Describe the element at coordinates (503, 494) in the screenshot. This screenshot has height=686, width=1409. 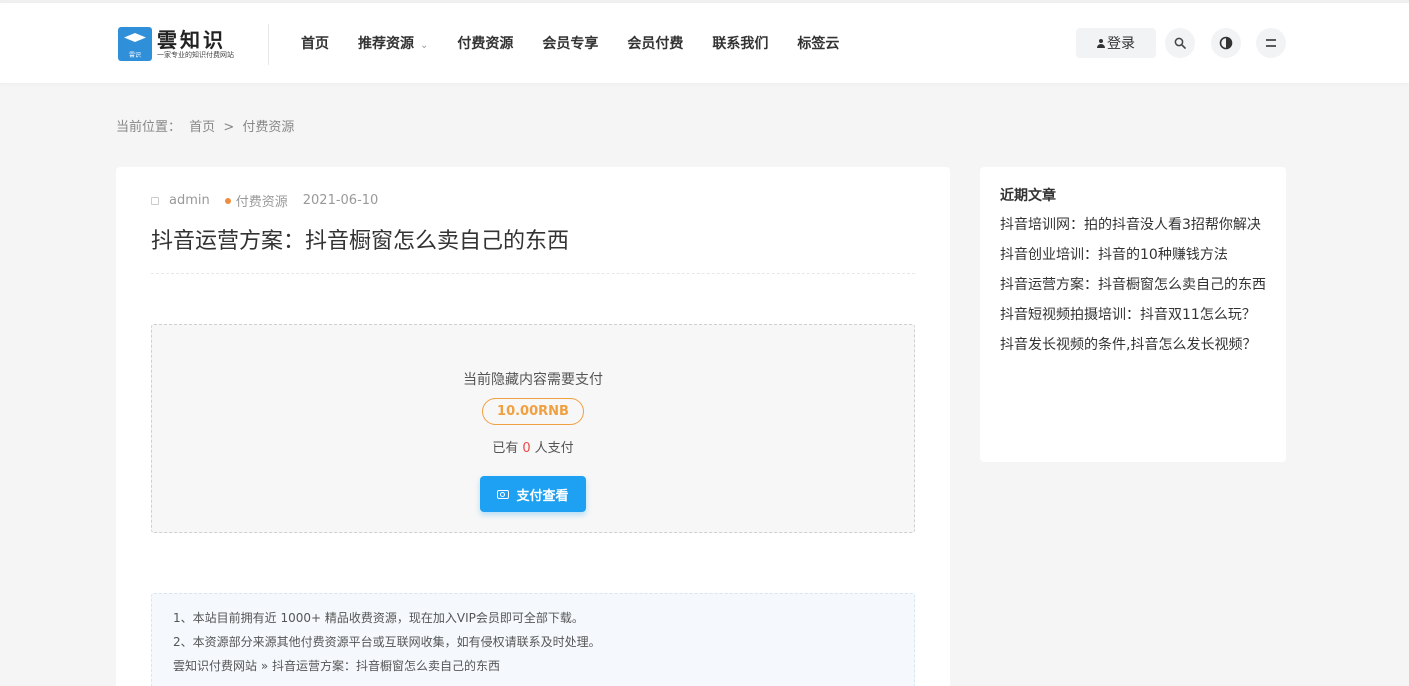
I see `camera-icon` at that location.